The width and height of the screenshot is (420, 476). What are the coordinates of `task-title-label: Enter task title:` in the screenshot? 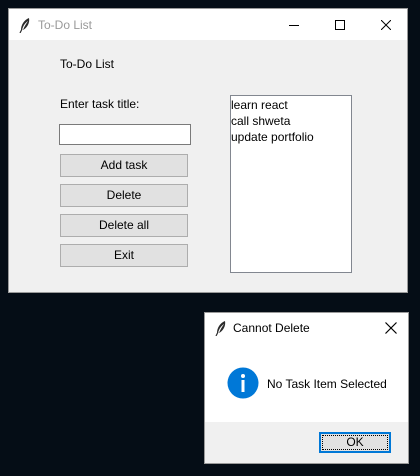 It's located at (100, 104).